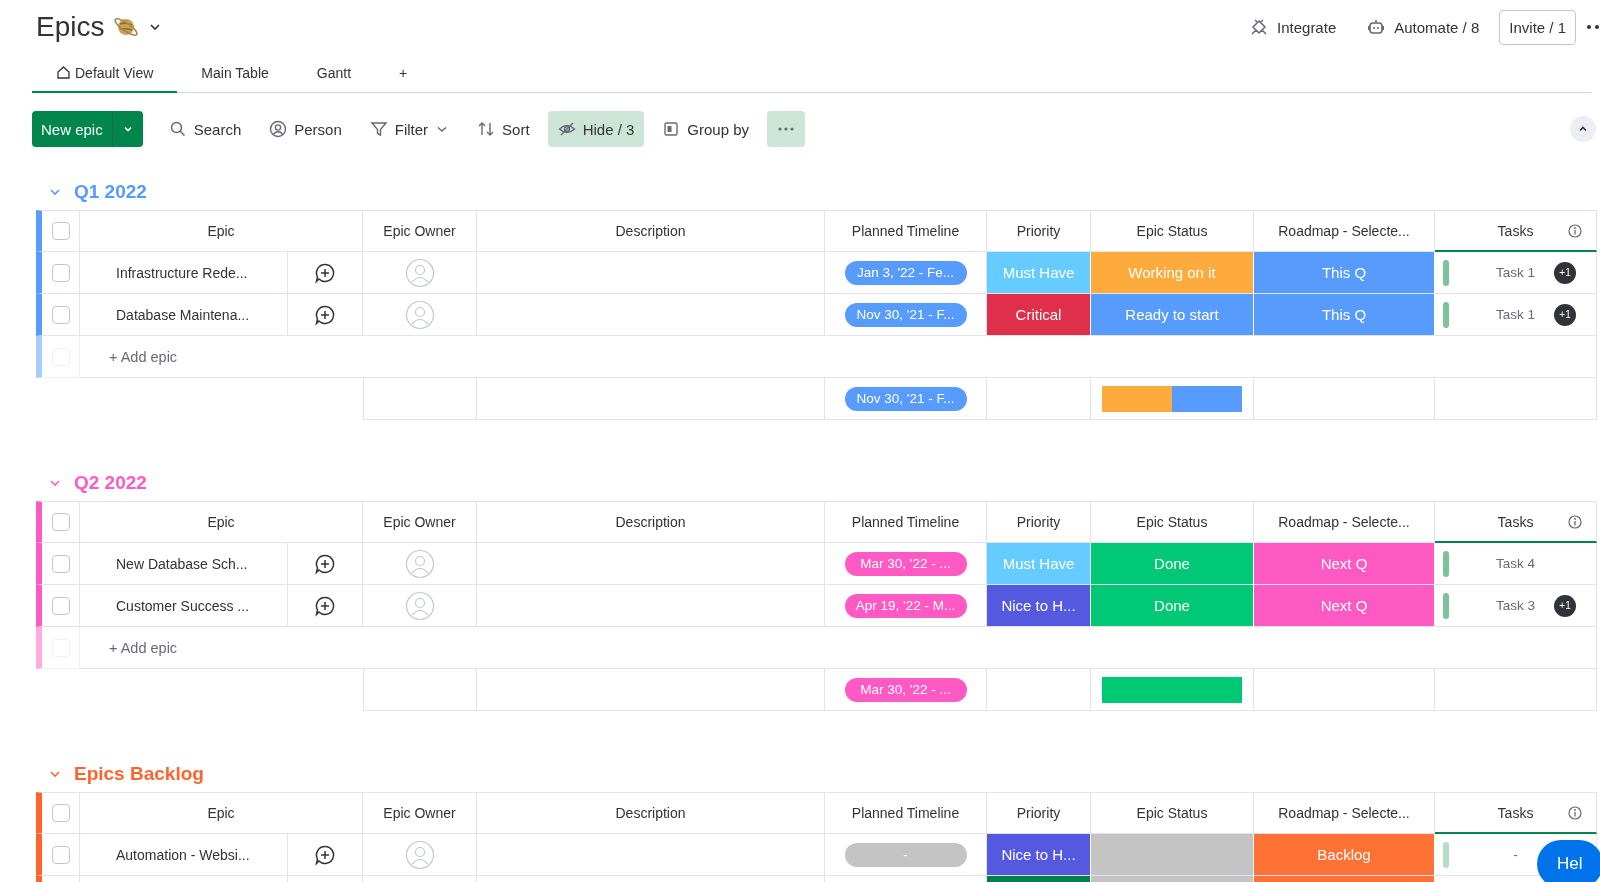  I want to click on task-link: Task 3, so click(1515, 605).